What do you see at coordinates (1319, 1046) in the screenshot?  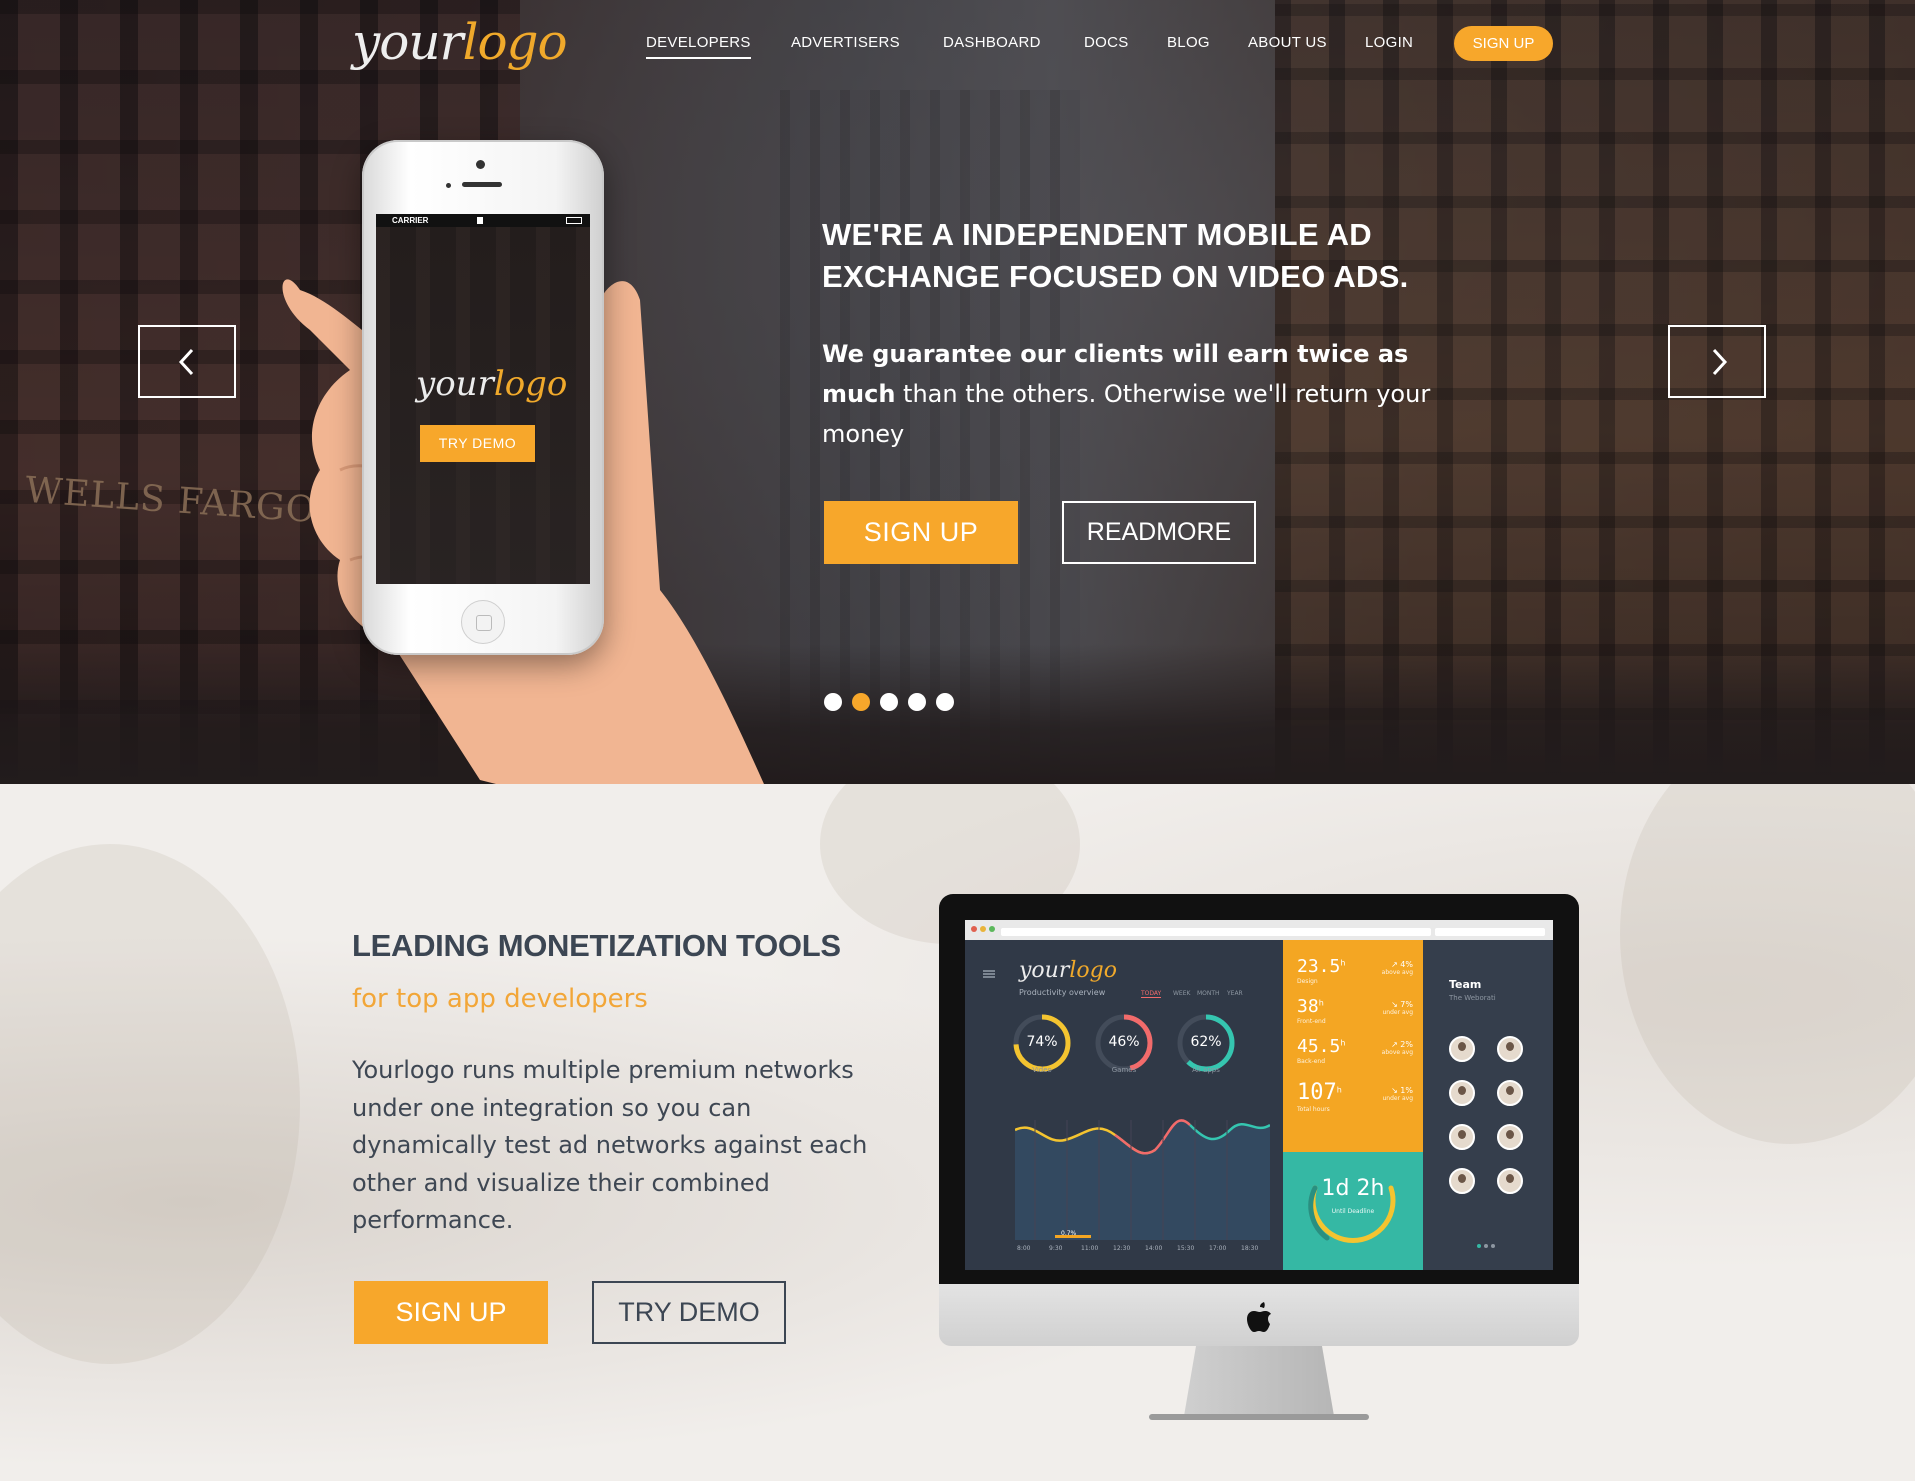 I see `stat-value: 45.5` at bounding box center [1319, 1046].